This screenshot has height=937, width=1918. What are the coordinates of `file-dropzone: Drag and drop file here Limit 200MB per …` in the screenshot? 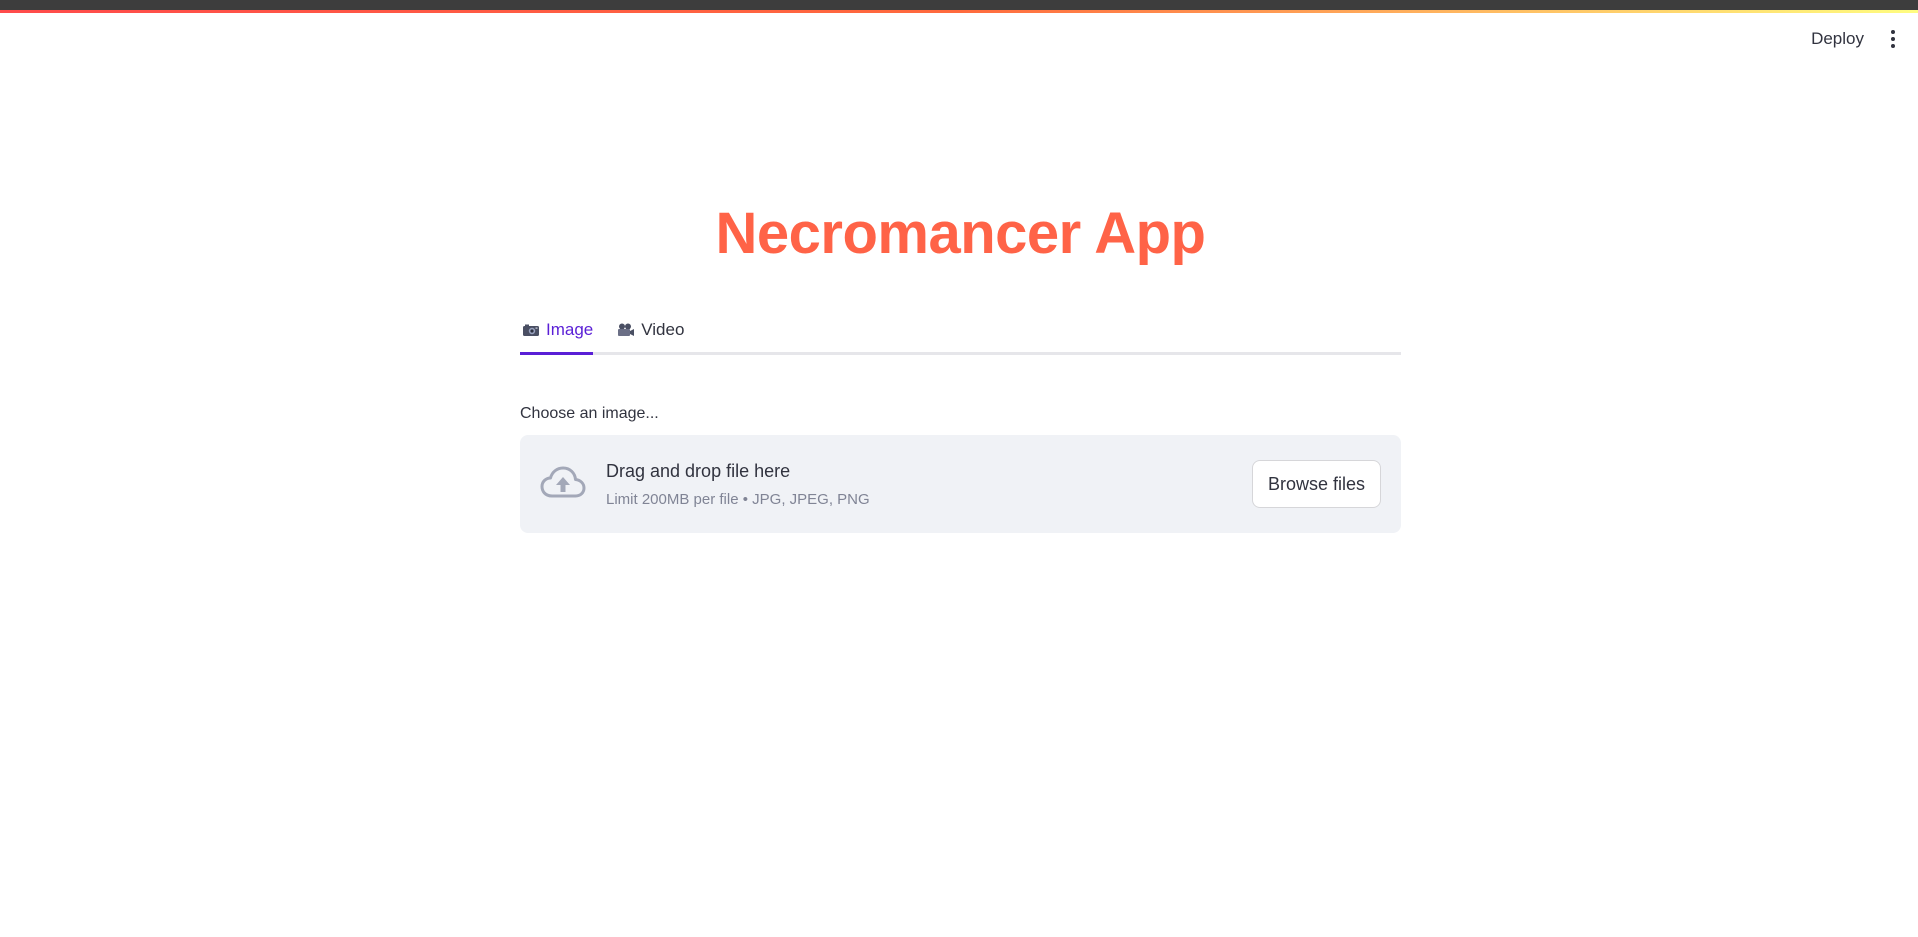 It's located at (960, 484).